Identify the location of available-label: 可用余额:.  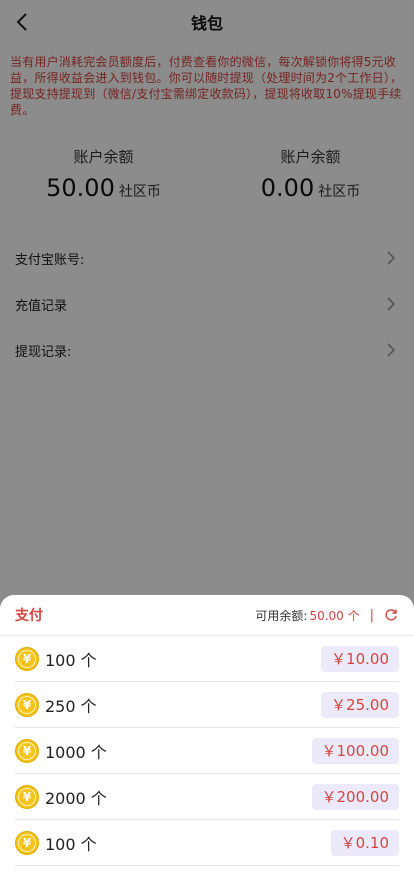
(281, 615).